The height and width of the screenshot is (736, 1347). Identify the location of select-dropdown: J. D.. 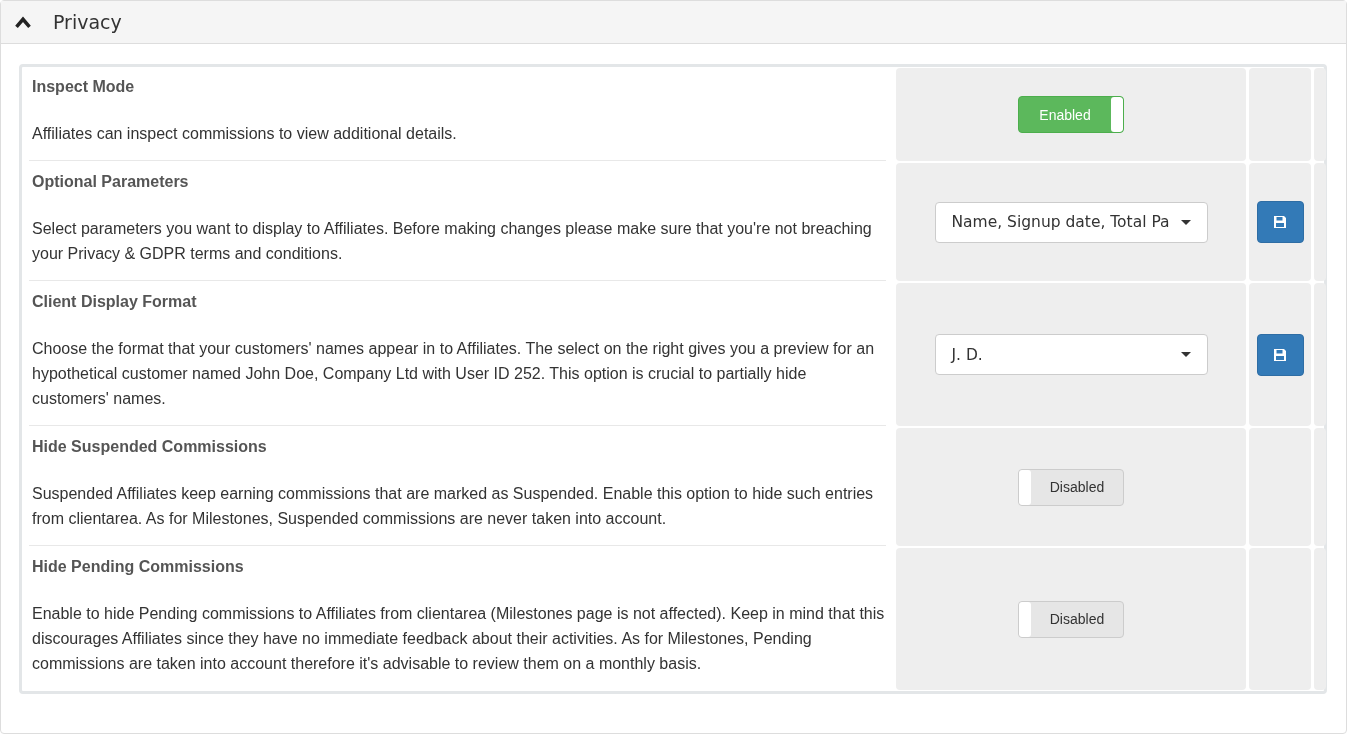
(1071, 354).